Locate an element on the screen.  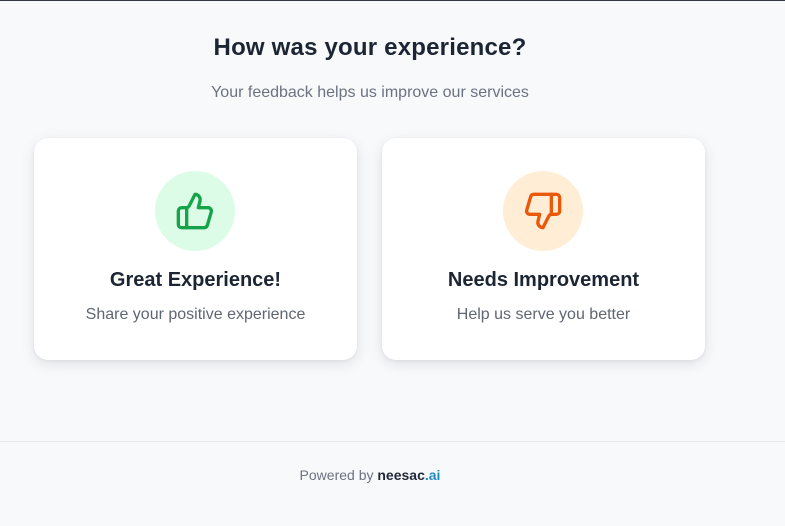
footer-divider is located at coordinates (392, 441).